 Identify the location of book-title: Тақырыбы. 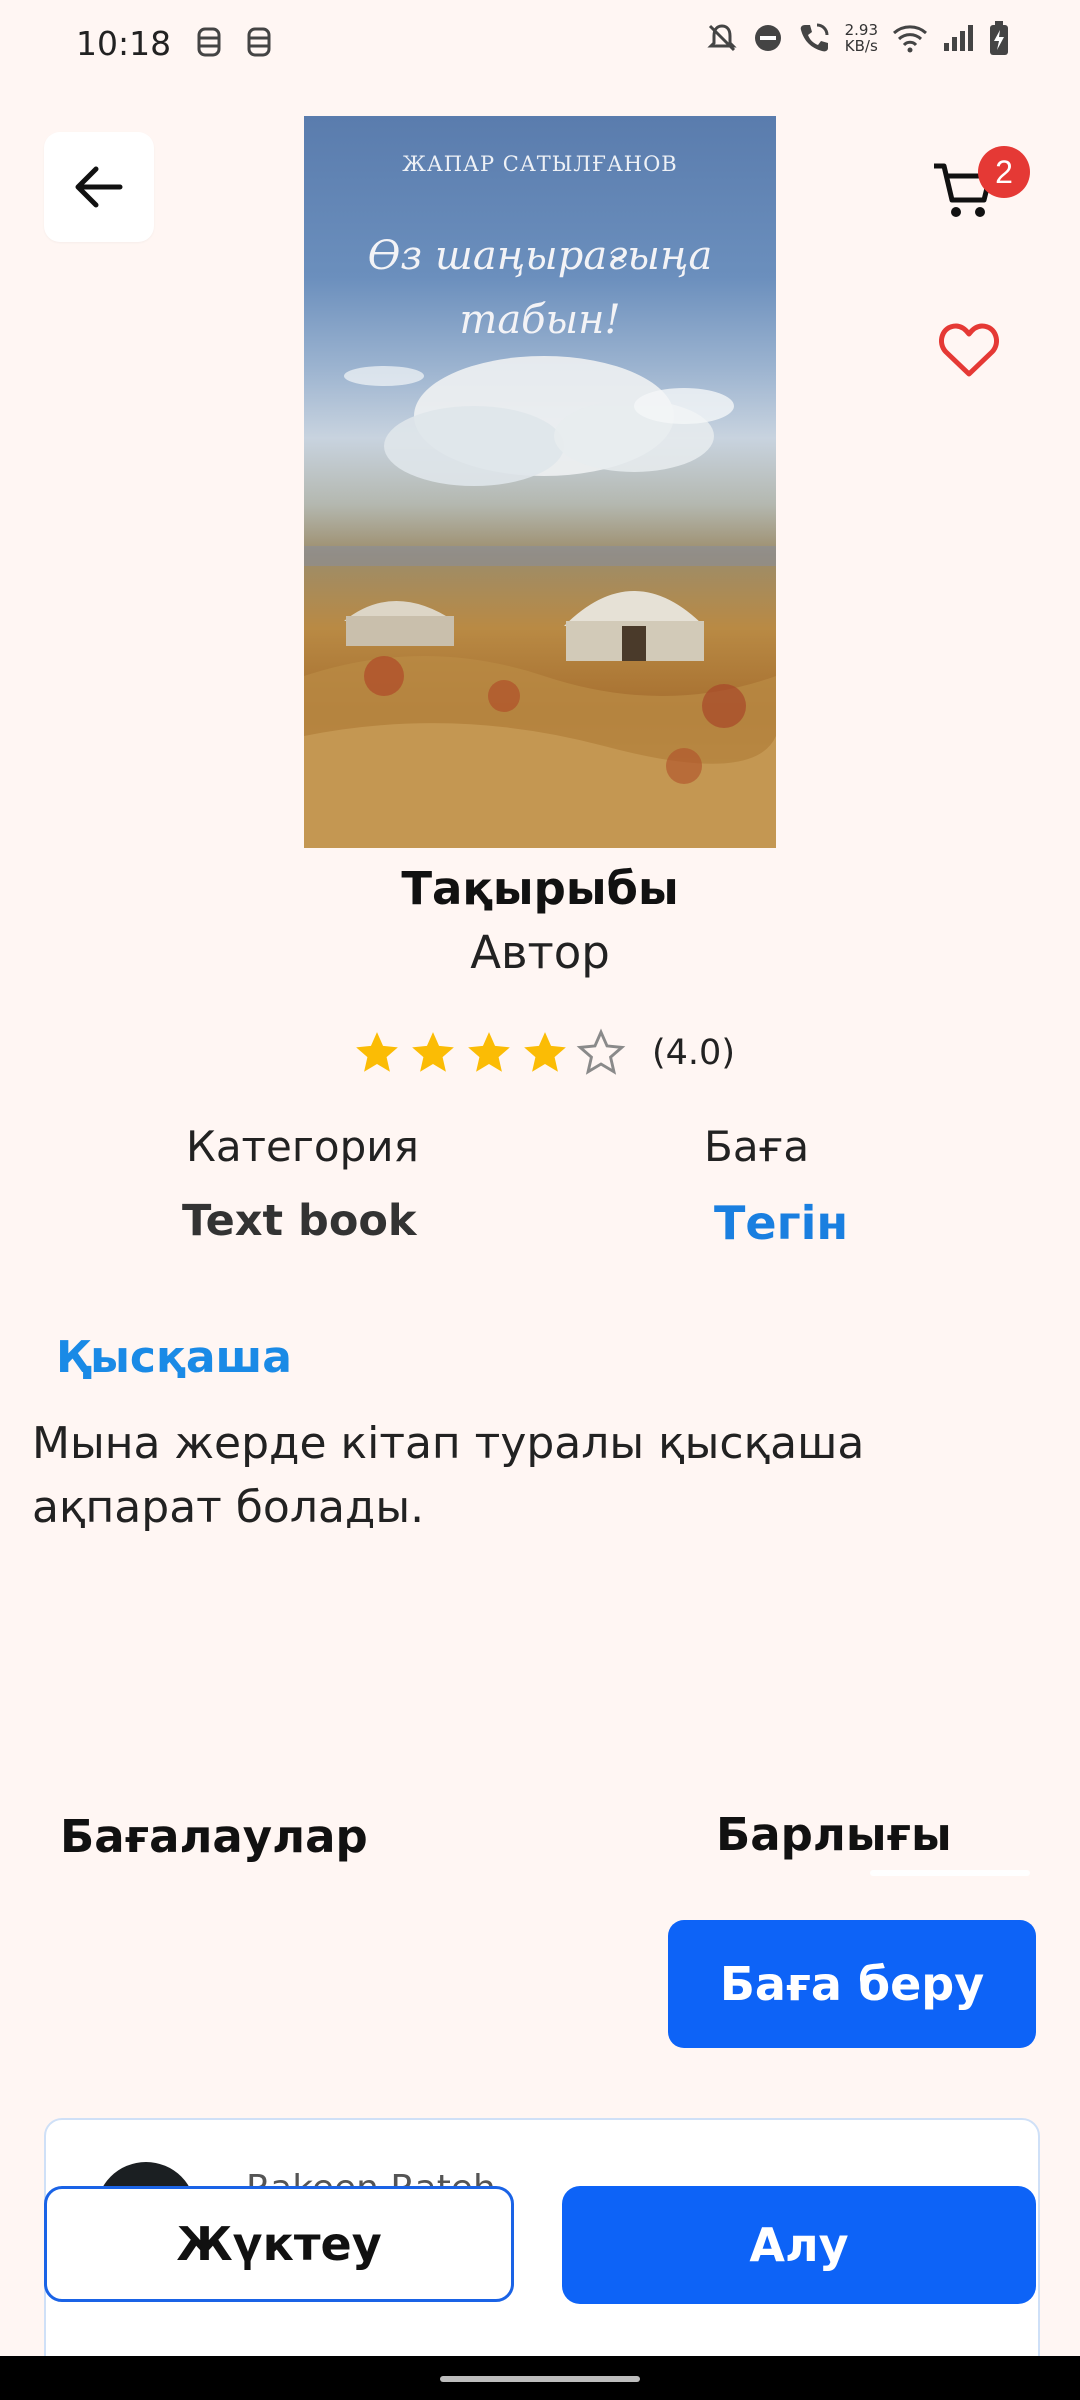
(540, 888).